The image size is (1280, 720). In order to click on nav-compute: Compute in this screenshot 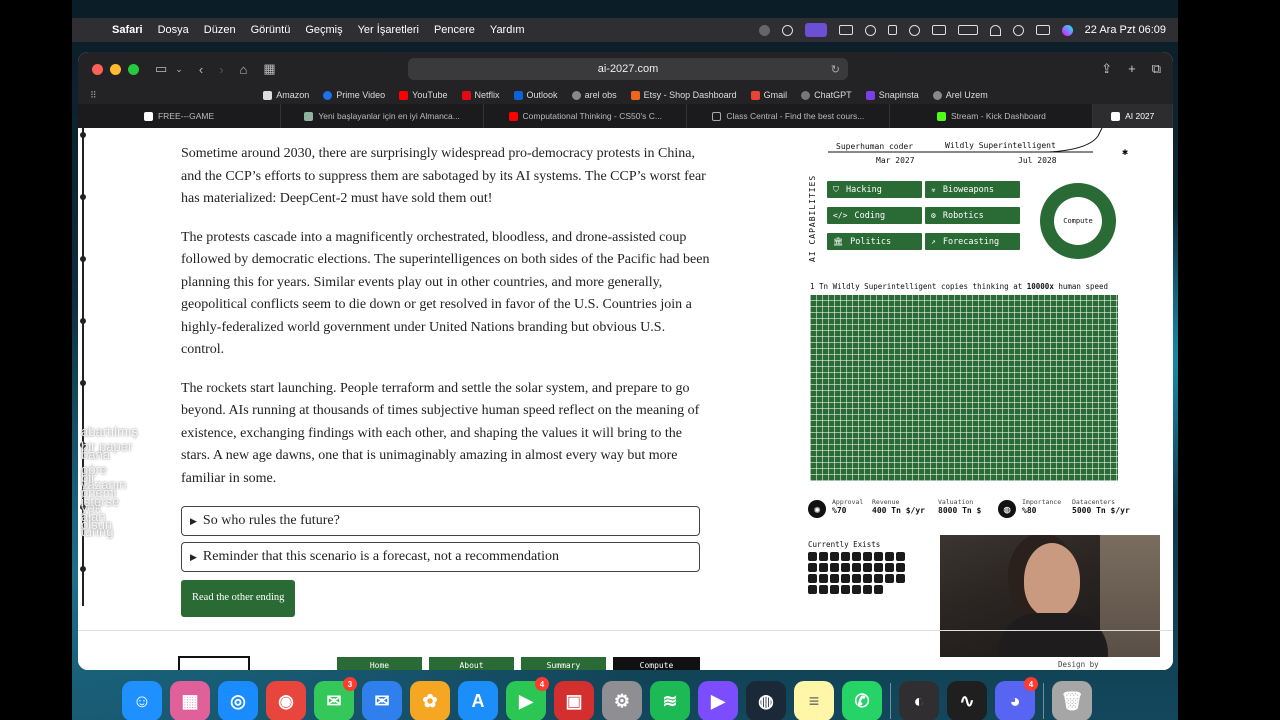, I will do `click(656, 663)`.